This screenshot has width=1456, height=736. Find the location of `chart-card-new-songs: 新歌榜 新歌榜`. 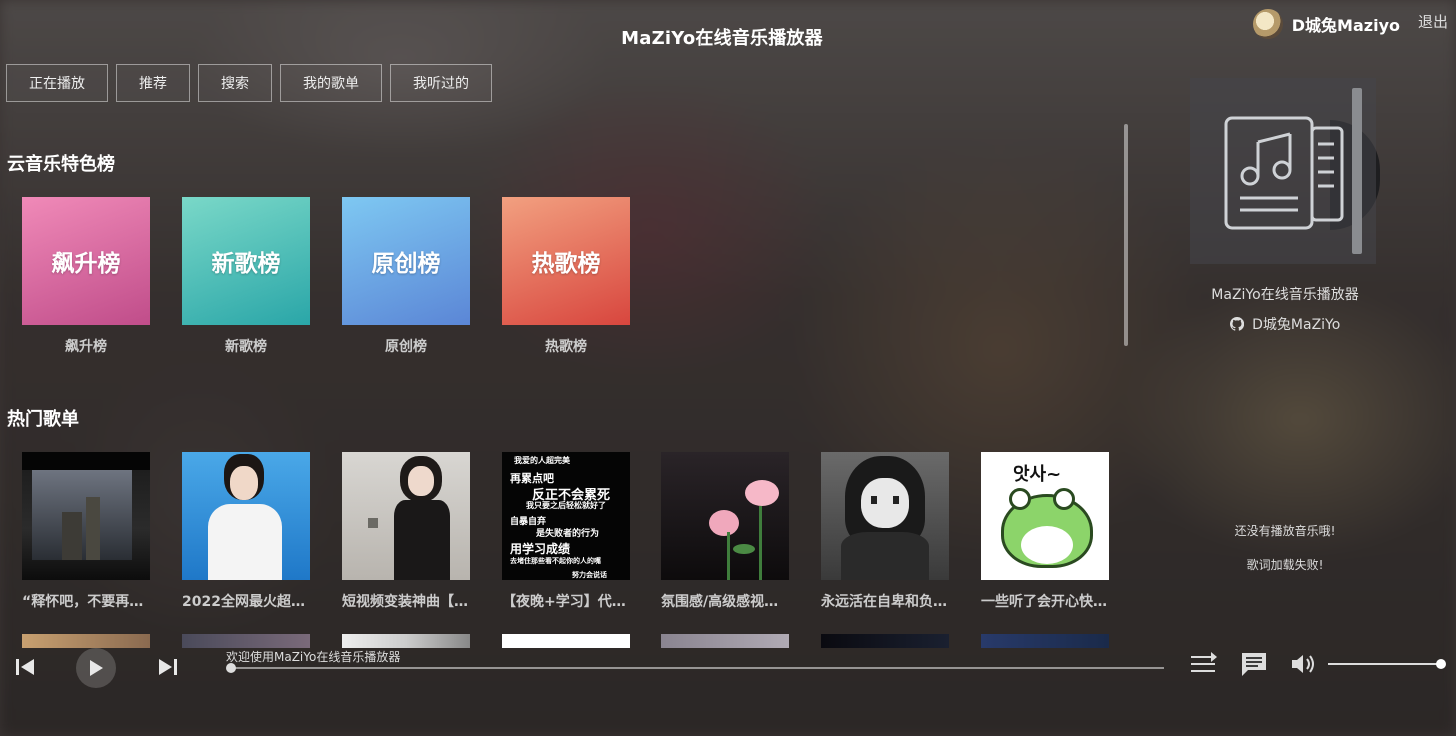

chart-card-new-songs: 新歌榜 新歌榜 is located at coordinates (246, 276).